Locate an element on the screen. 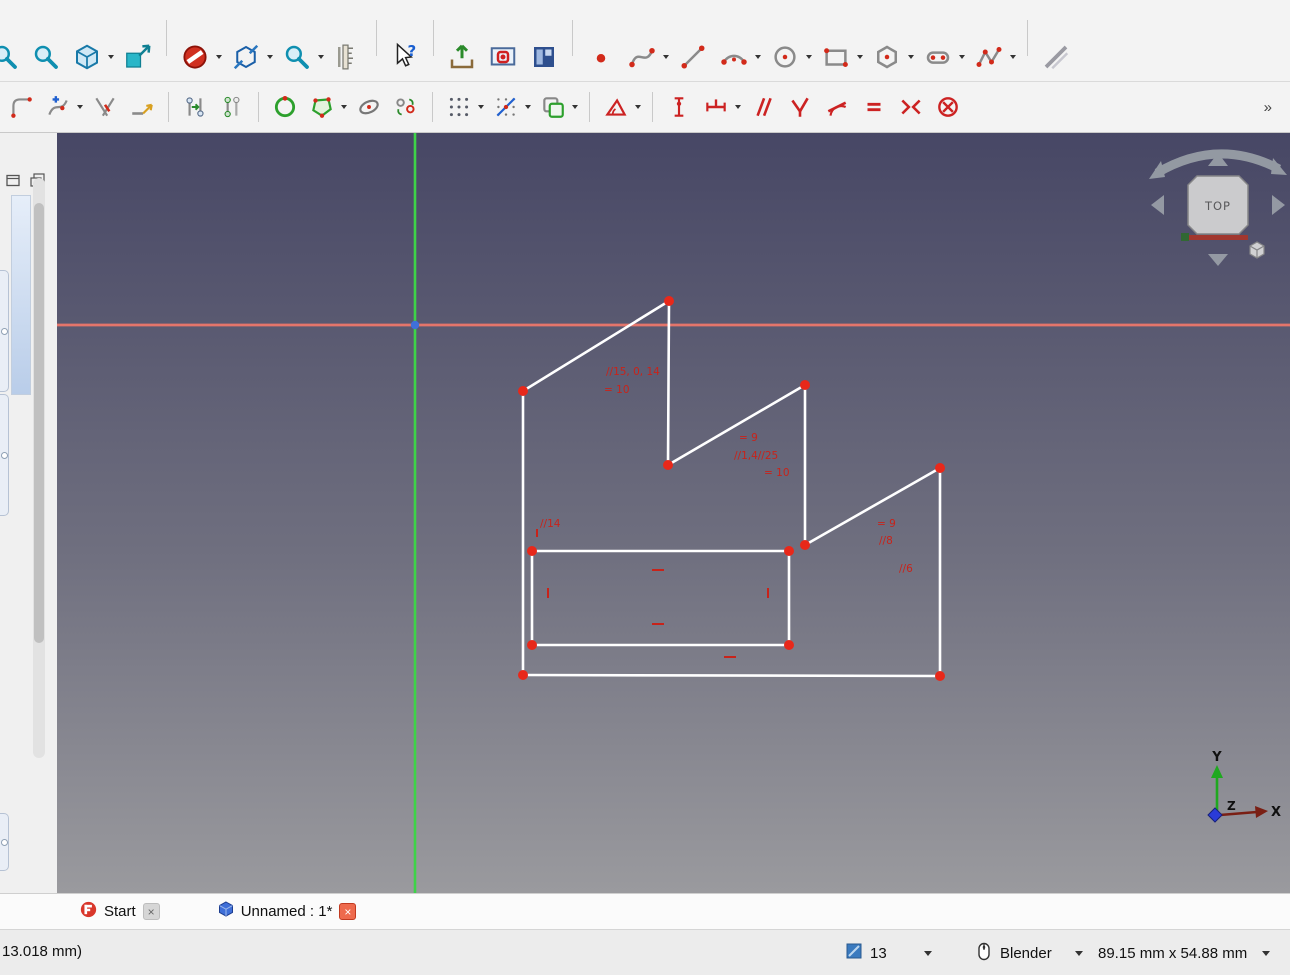  create-arc-icon-dropdown is located at coordinates (758, 57).